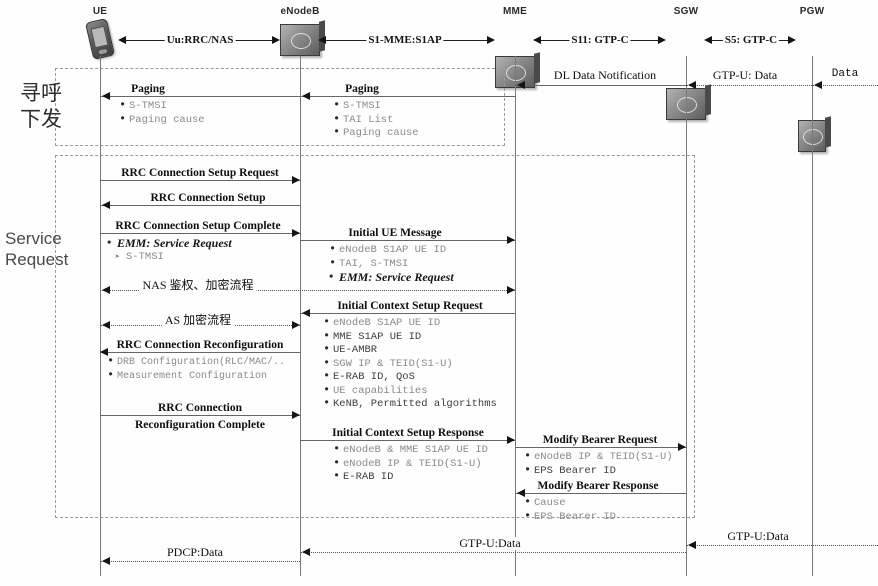  Describe the element at coordinates (407, 440) in the screenshot. I see `message-line-initial-ctx-setup-rsp` at that location.